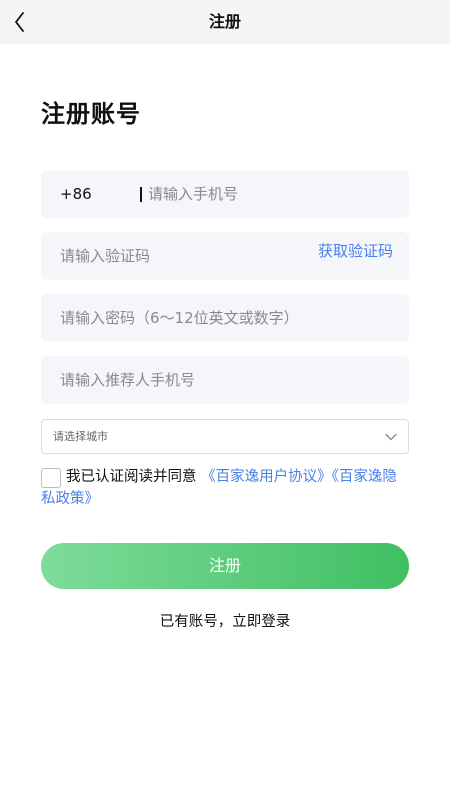 This screenshot has height=800, width=450. What do you see at coordinates (175, 256) in the screenshot?
I see `verification-code-input` at bounding box center [175, 256].